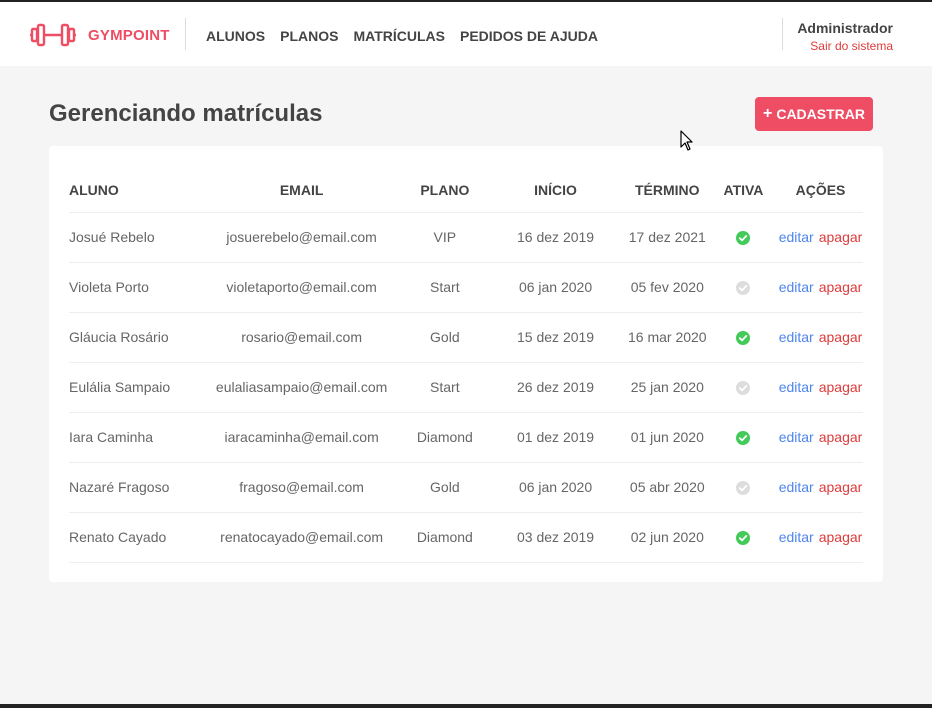 This screenshot has width=932, height=708. Describe the element at coordinates (466, 706) in the screenshot. I see `bottom-border` at that location.